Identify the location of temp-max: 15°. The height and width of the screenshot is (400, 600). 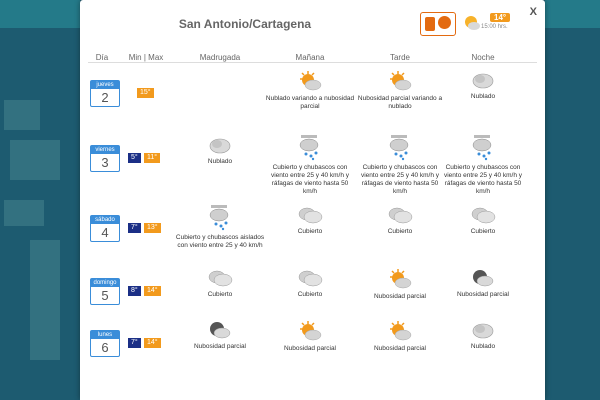
(145, 93).